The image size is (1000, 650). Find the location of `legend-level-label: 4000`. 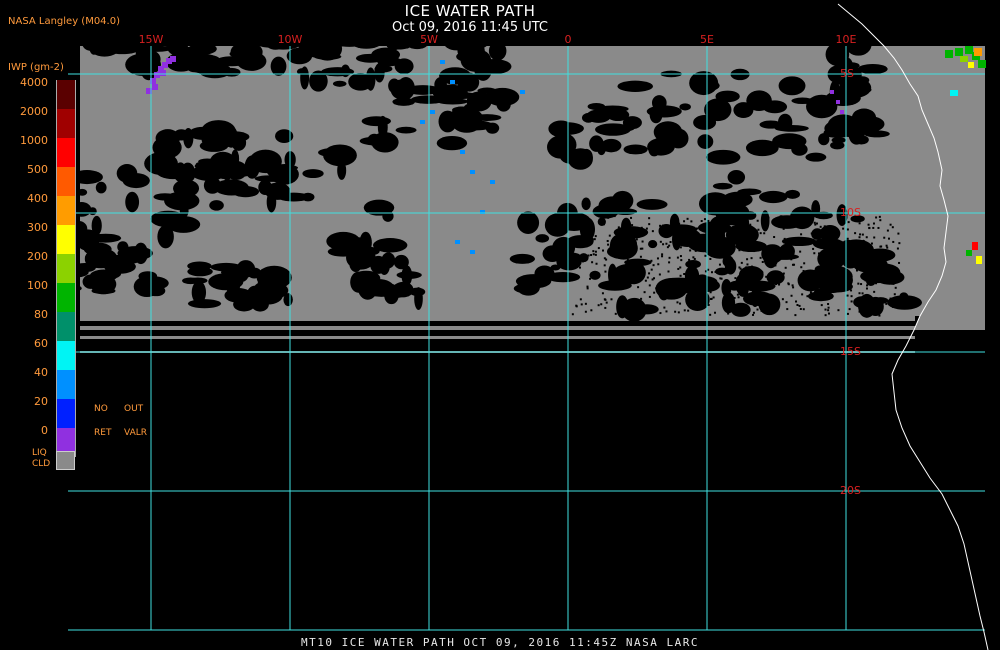

legend-level-label: 4000 is located at coordinates (34, 82).